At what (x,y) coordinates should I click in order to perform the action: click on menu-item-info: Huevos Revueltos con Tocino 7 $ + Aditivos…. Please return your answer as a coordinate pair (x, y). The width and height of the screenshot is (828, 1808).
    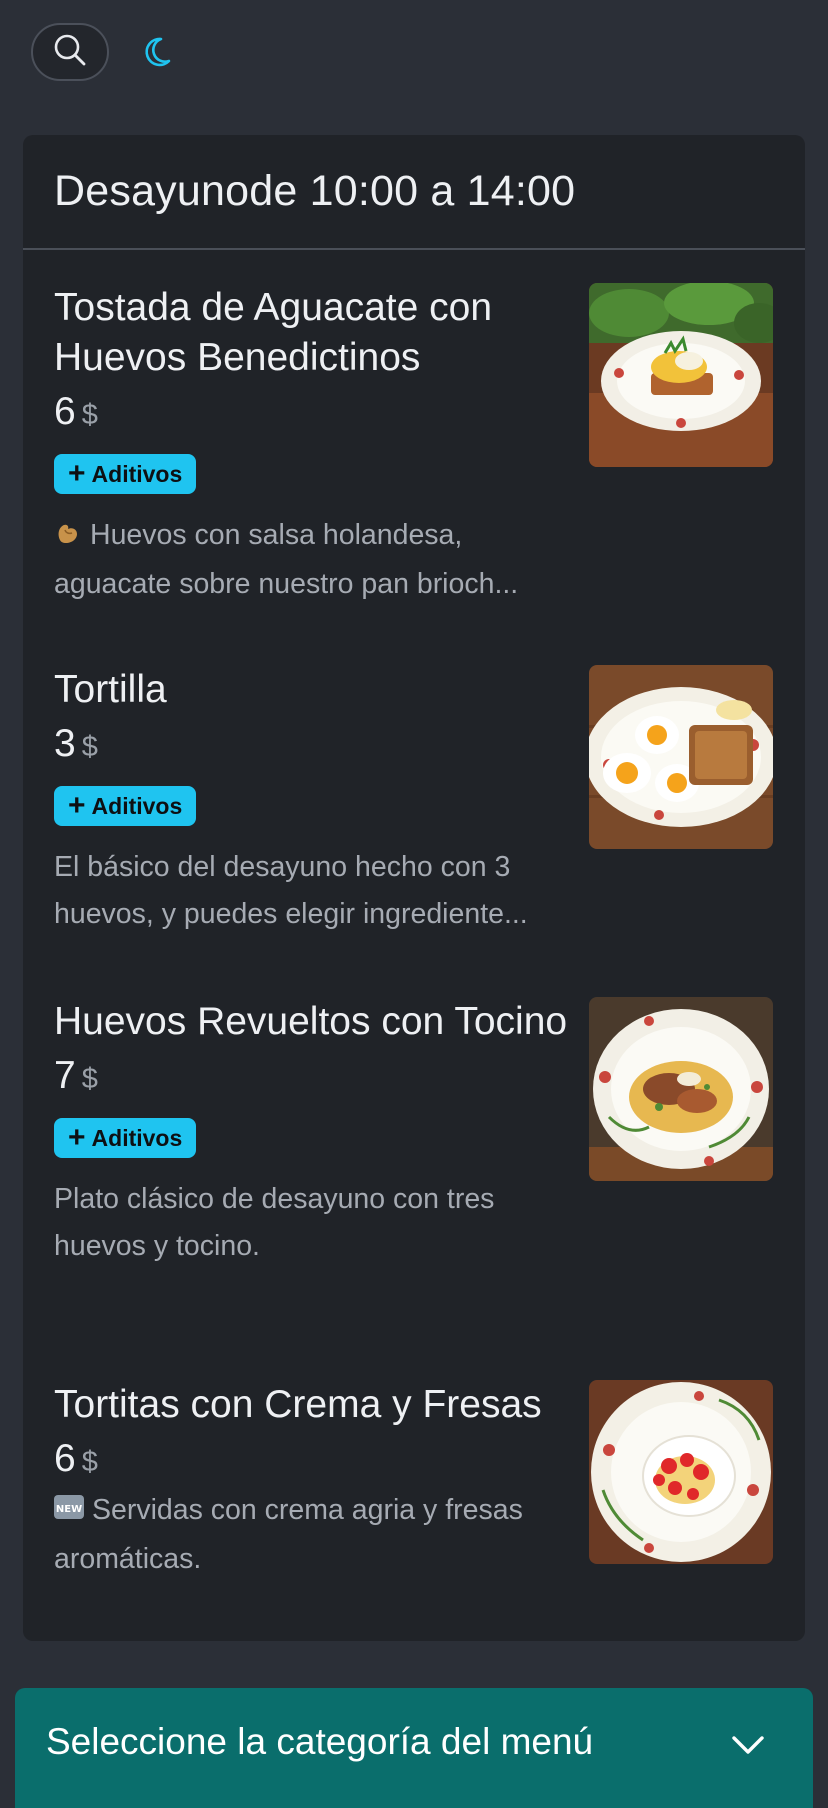
    Looking at the image, I should click on (314, 1133).